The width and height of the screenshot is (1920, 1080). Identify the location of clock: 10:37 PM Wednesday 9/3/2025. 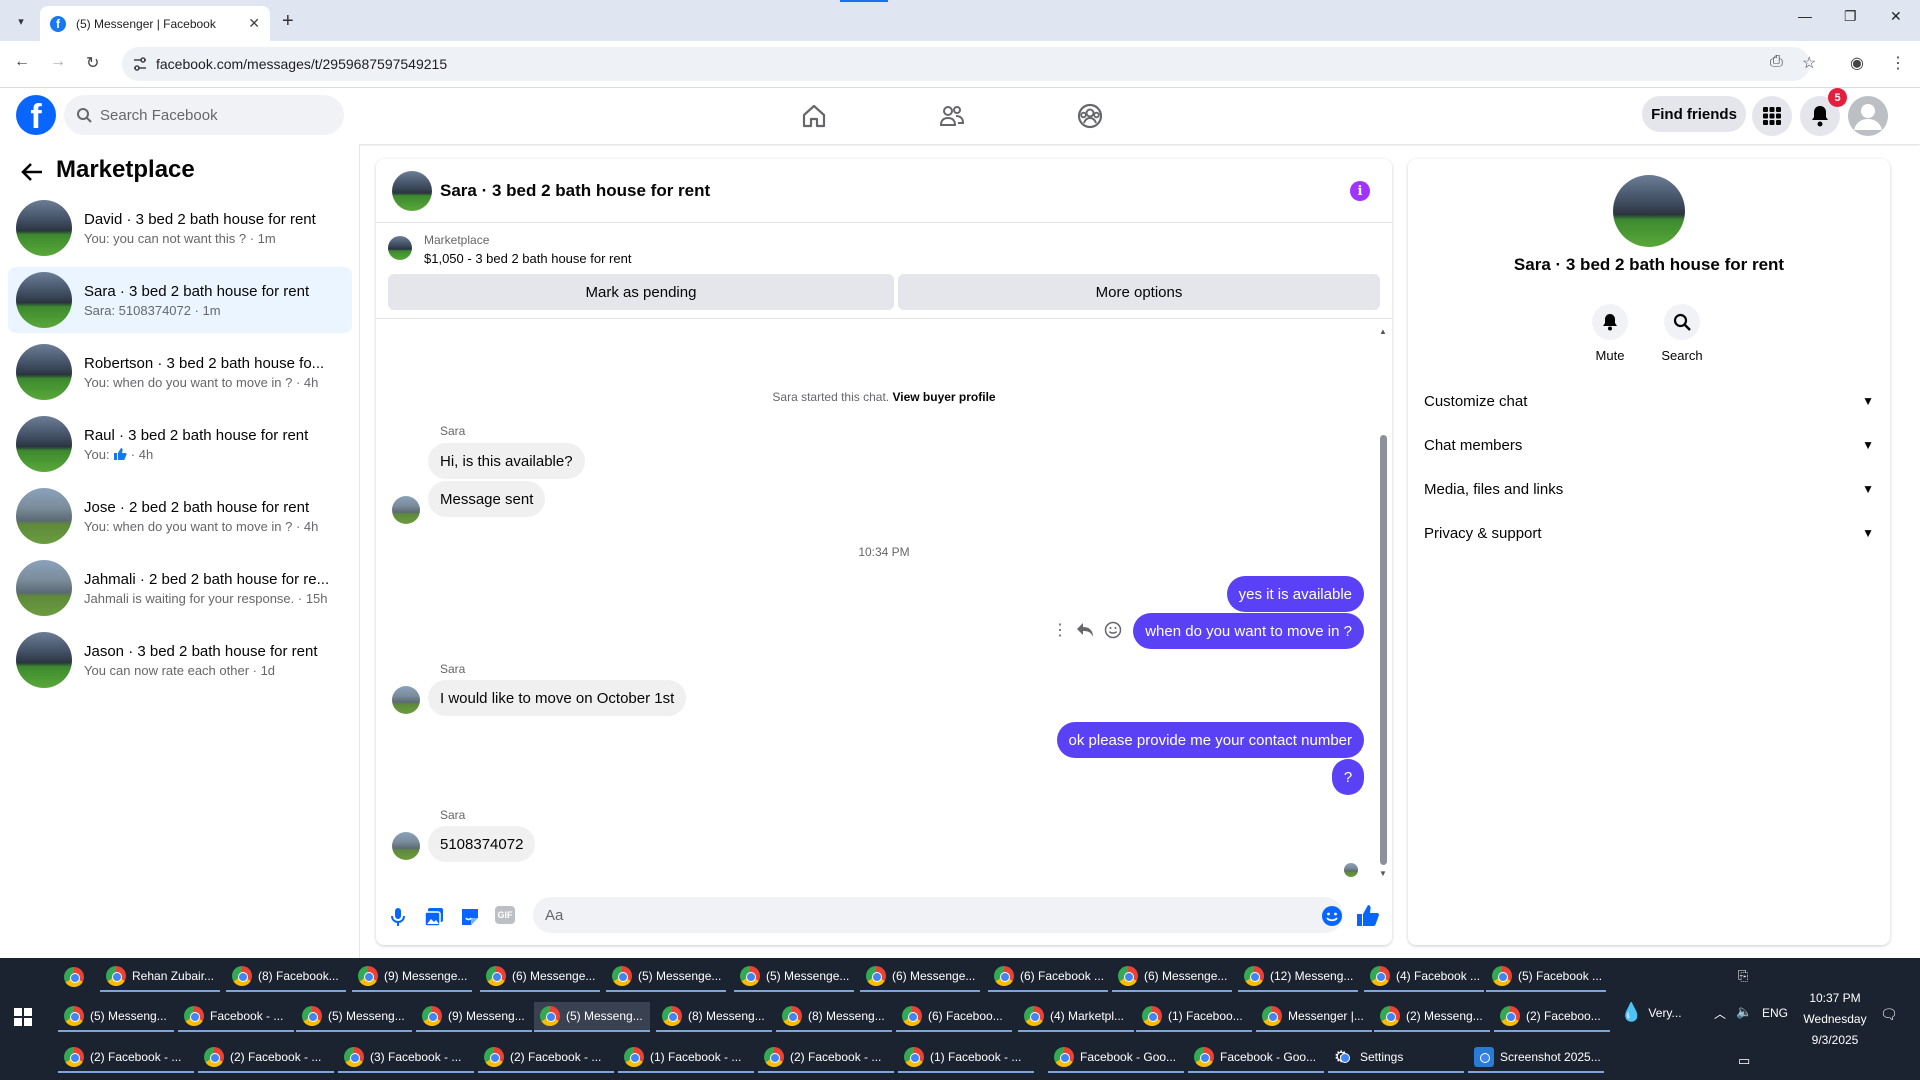
(1835, 1019).